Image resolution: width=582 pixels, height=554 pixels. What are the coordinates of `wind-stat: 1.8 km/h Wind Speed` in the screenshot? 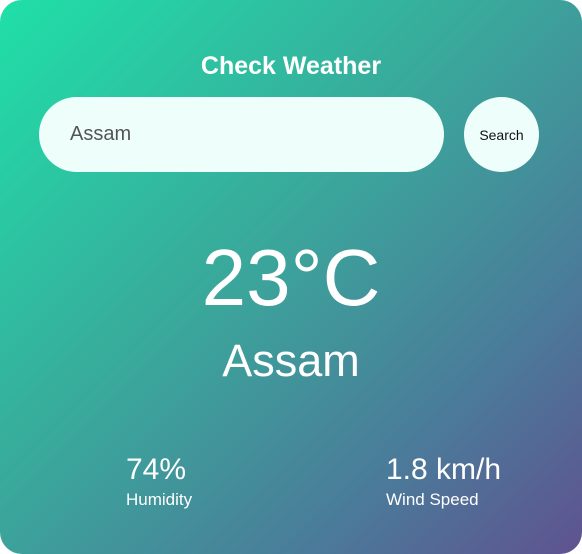 It's located at (443, 482).